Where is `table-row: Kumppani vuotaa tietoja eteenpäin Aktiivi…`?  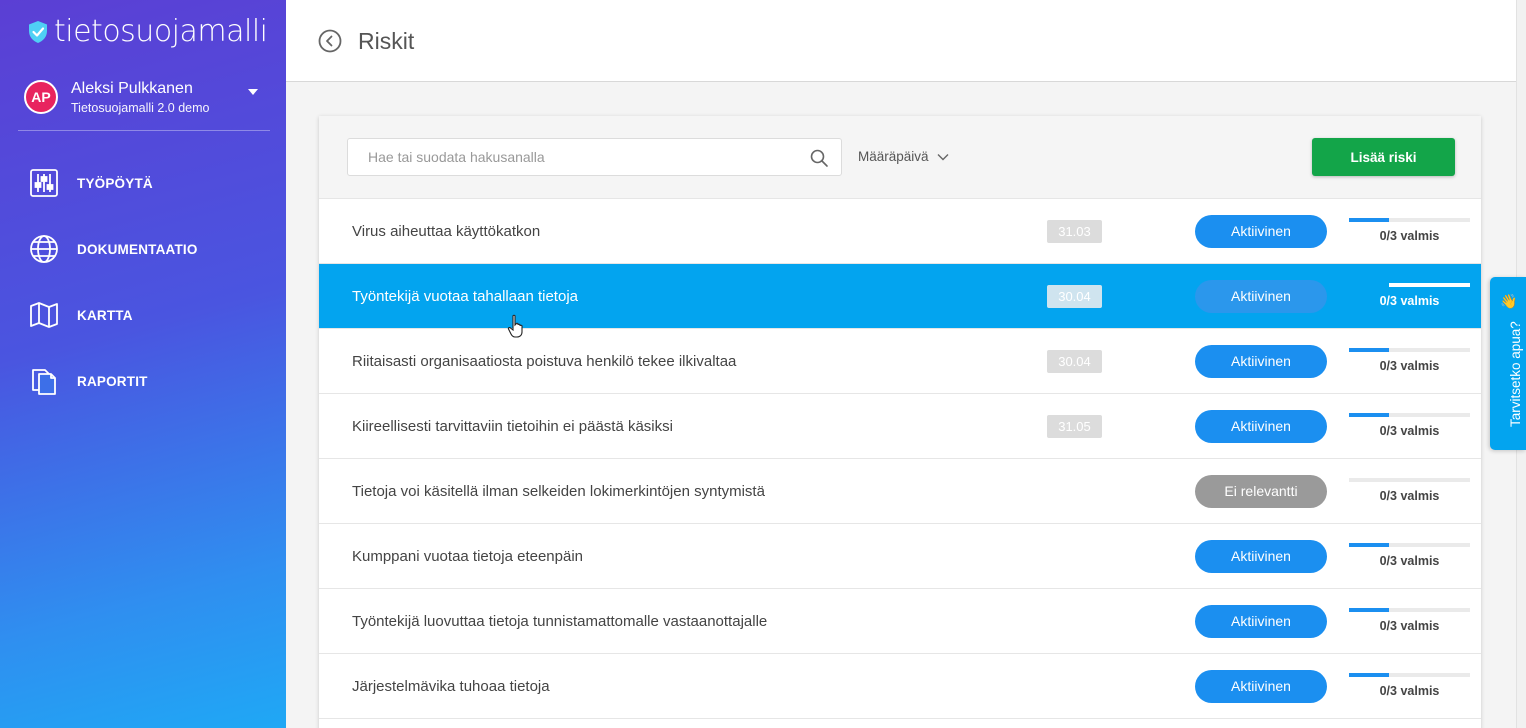
table-row: Kumppani vuotaa tietoja eteenpäin Aktiivi… is located at coordinates (900, 556).